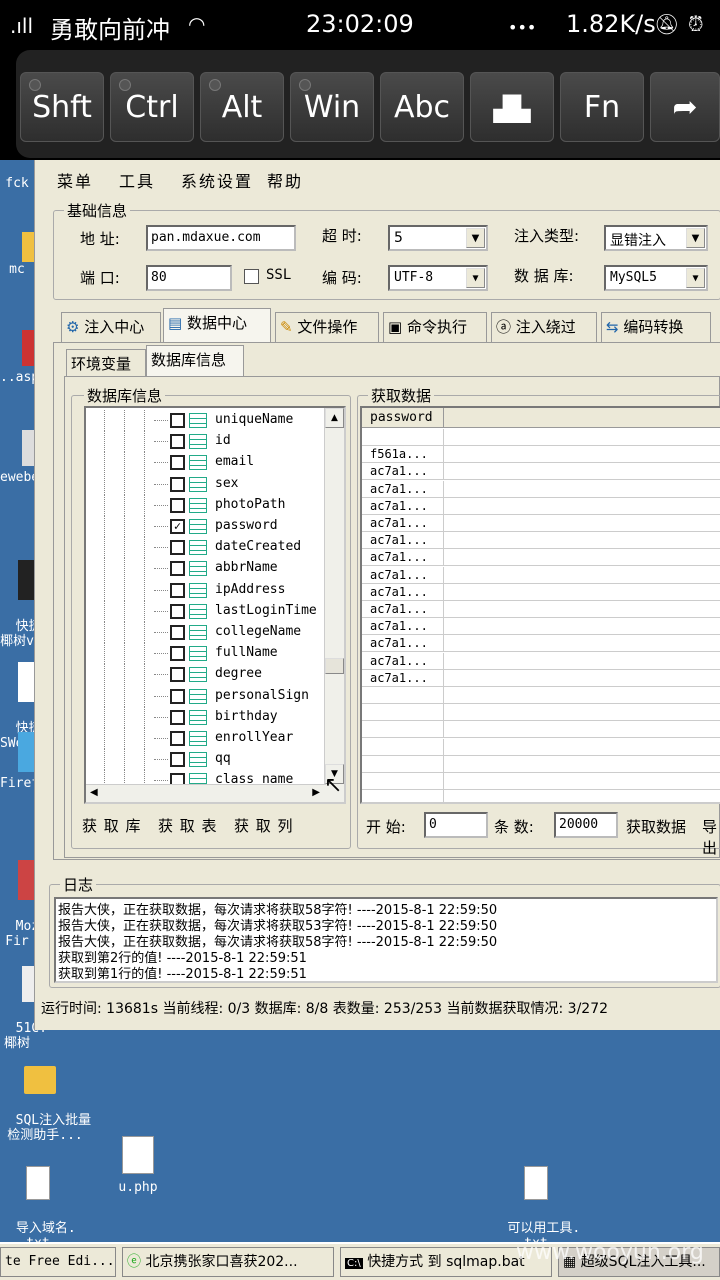 The height and width of the screenshot is (1280, 720). Describe the element at coordinates (62, 107) in the screenshot. I see `shift-key: Shft` at that location.